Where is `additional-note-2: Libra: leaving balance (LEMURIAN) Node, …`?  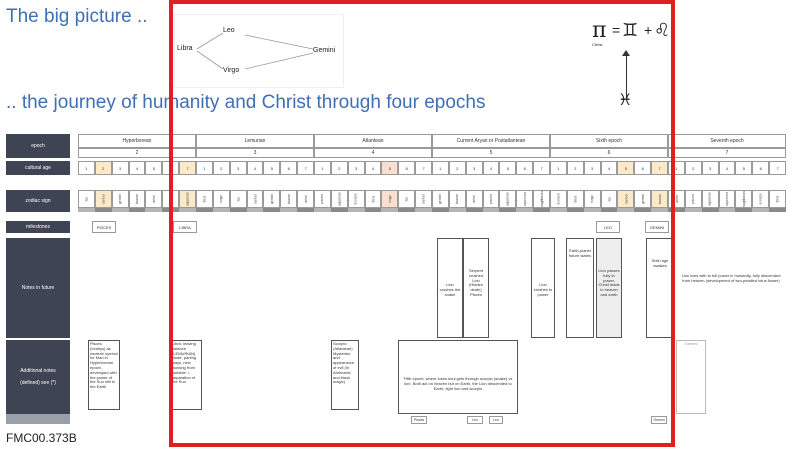
additional-note-2: Libra: leaving balance (LEMURIAN) Node, … is located at coordinates (186, 375).